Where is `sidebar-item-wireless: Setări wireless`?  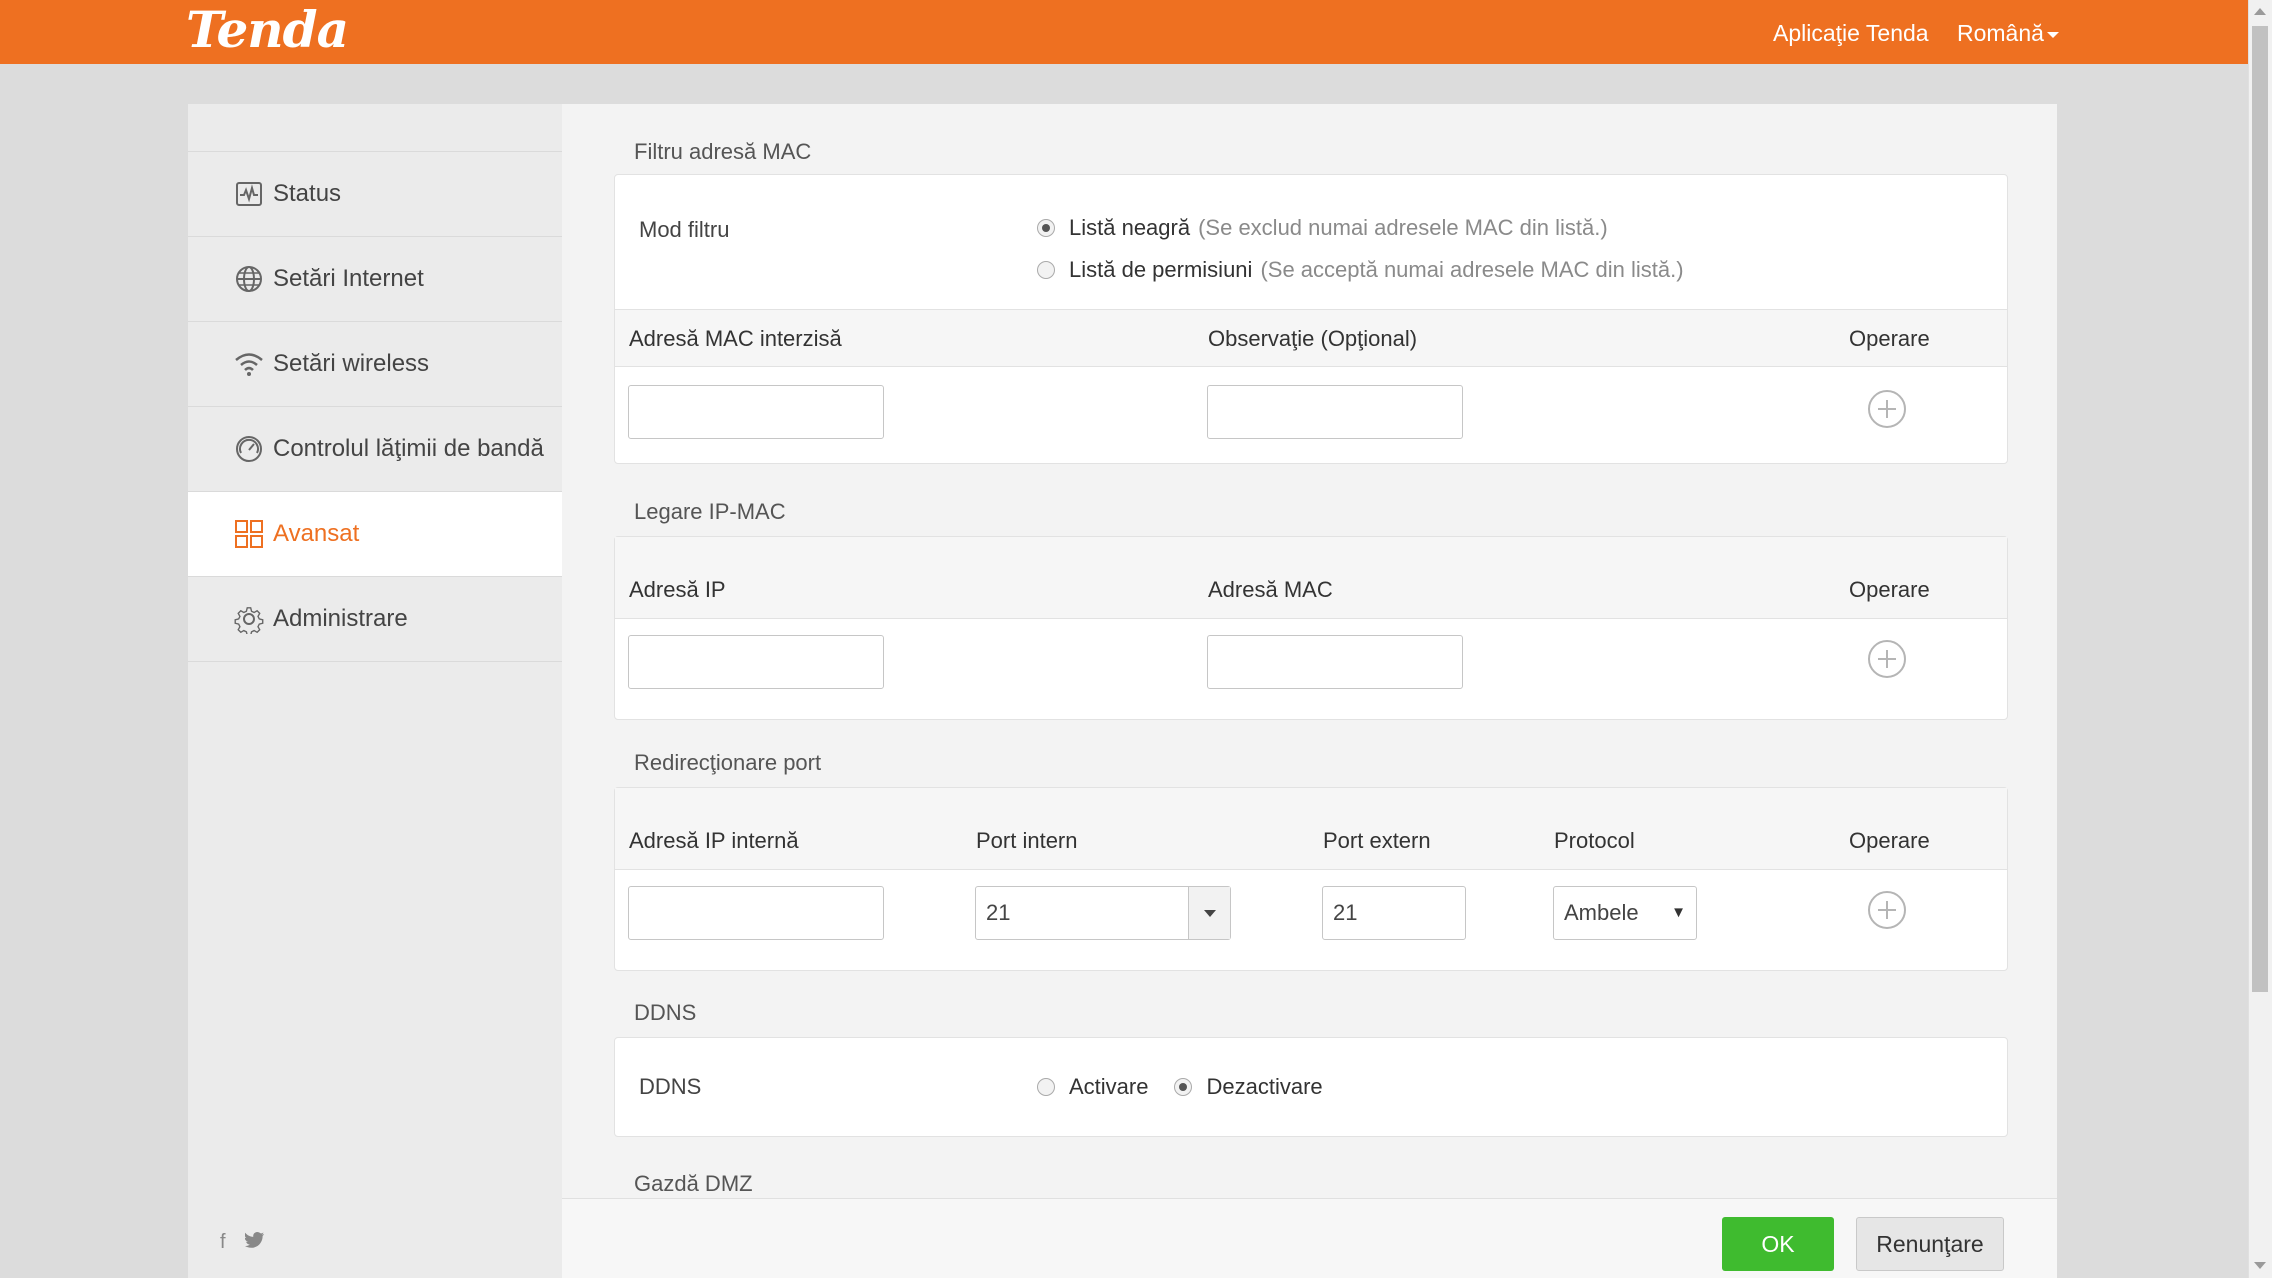
sidebar-item-wireless: Setări wireless is located at coordinates (375, 364).